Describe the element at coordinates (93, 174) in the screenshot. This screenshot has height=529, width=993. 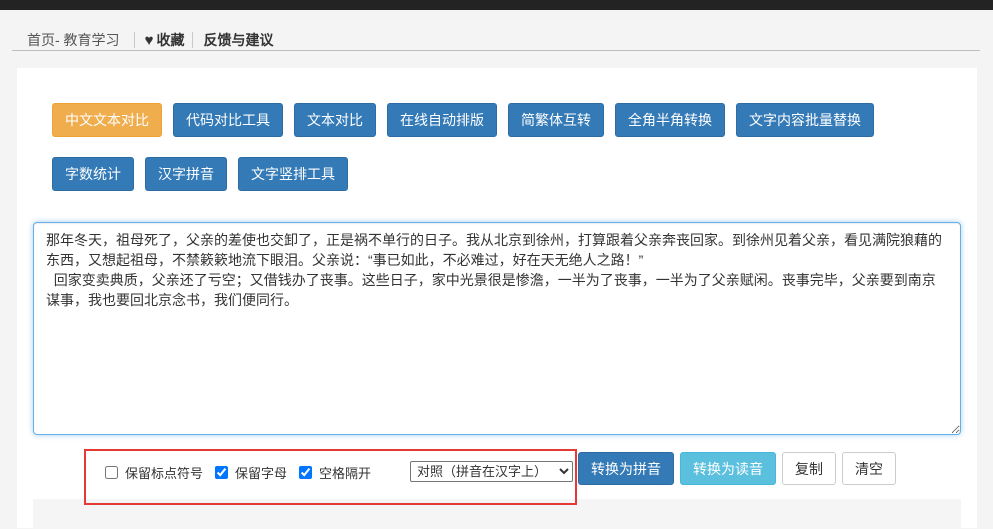
I see `tool-button-word-count: 字数统计` at that location.